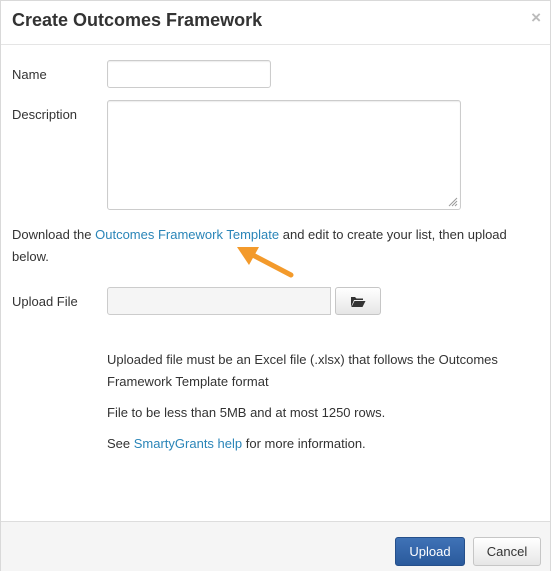 The height and width of the screenshot is (571, 551). I want to click on smartygrants-help-link: SmartyGrants help, so click(188, 443).